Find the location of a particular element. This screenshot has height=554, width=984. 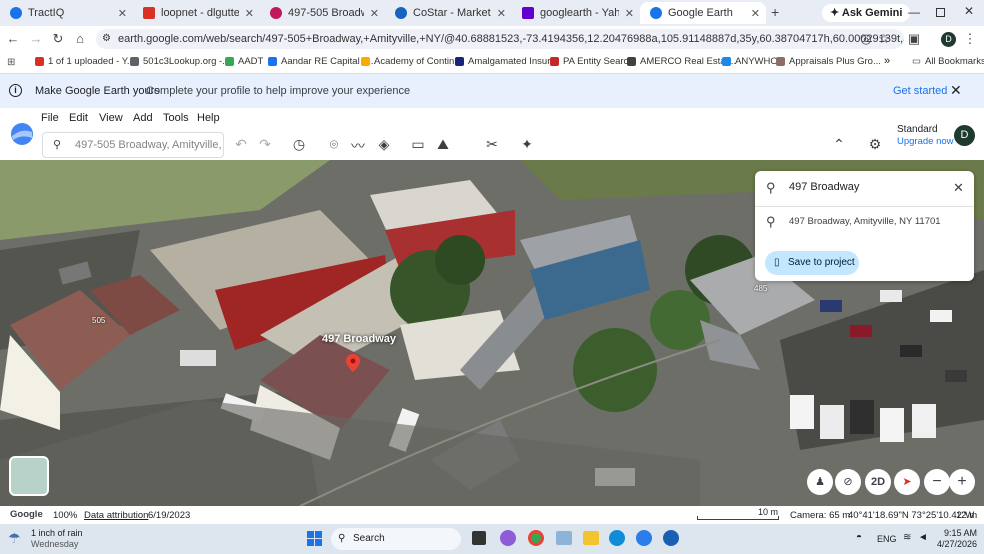

info-icon: i is located at coordinates (15, 90).